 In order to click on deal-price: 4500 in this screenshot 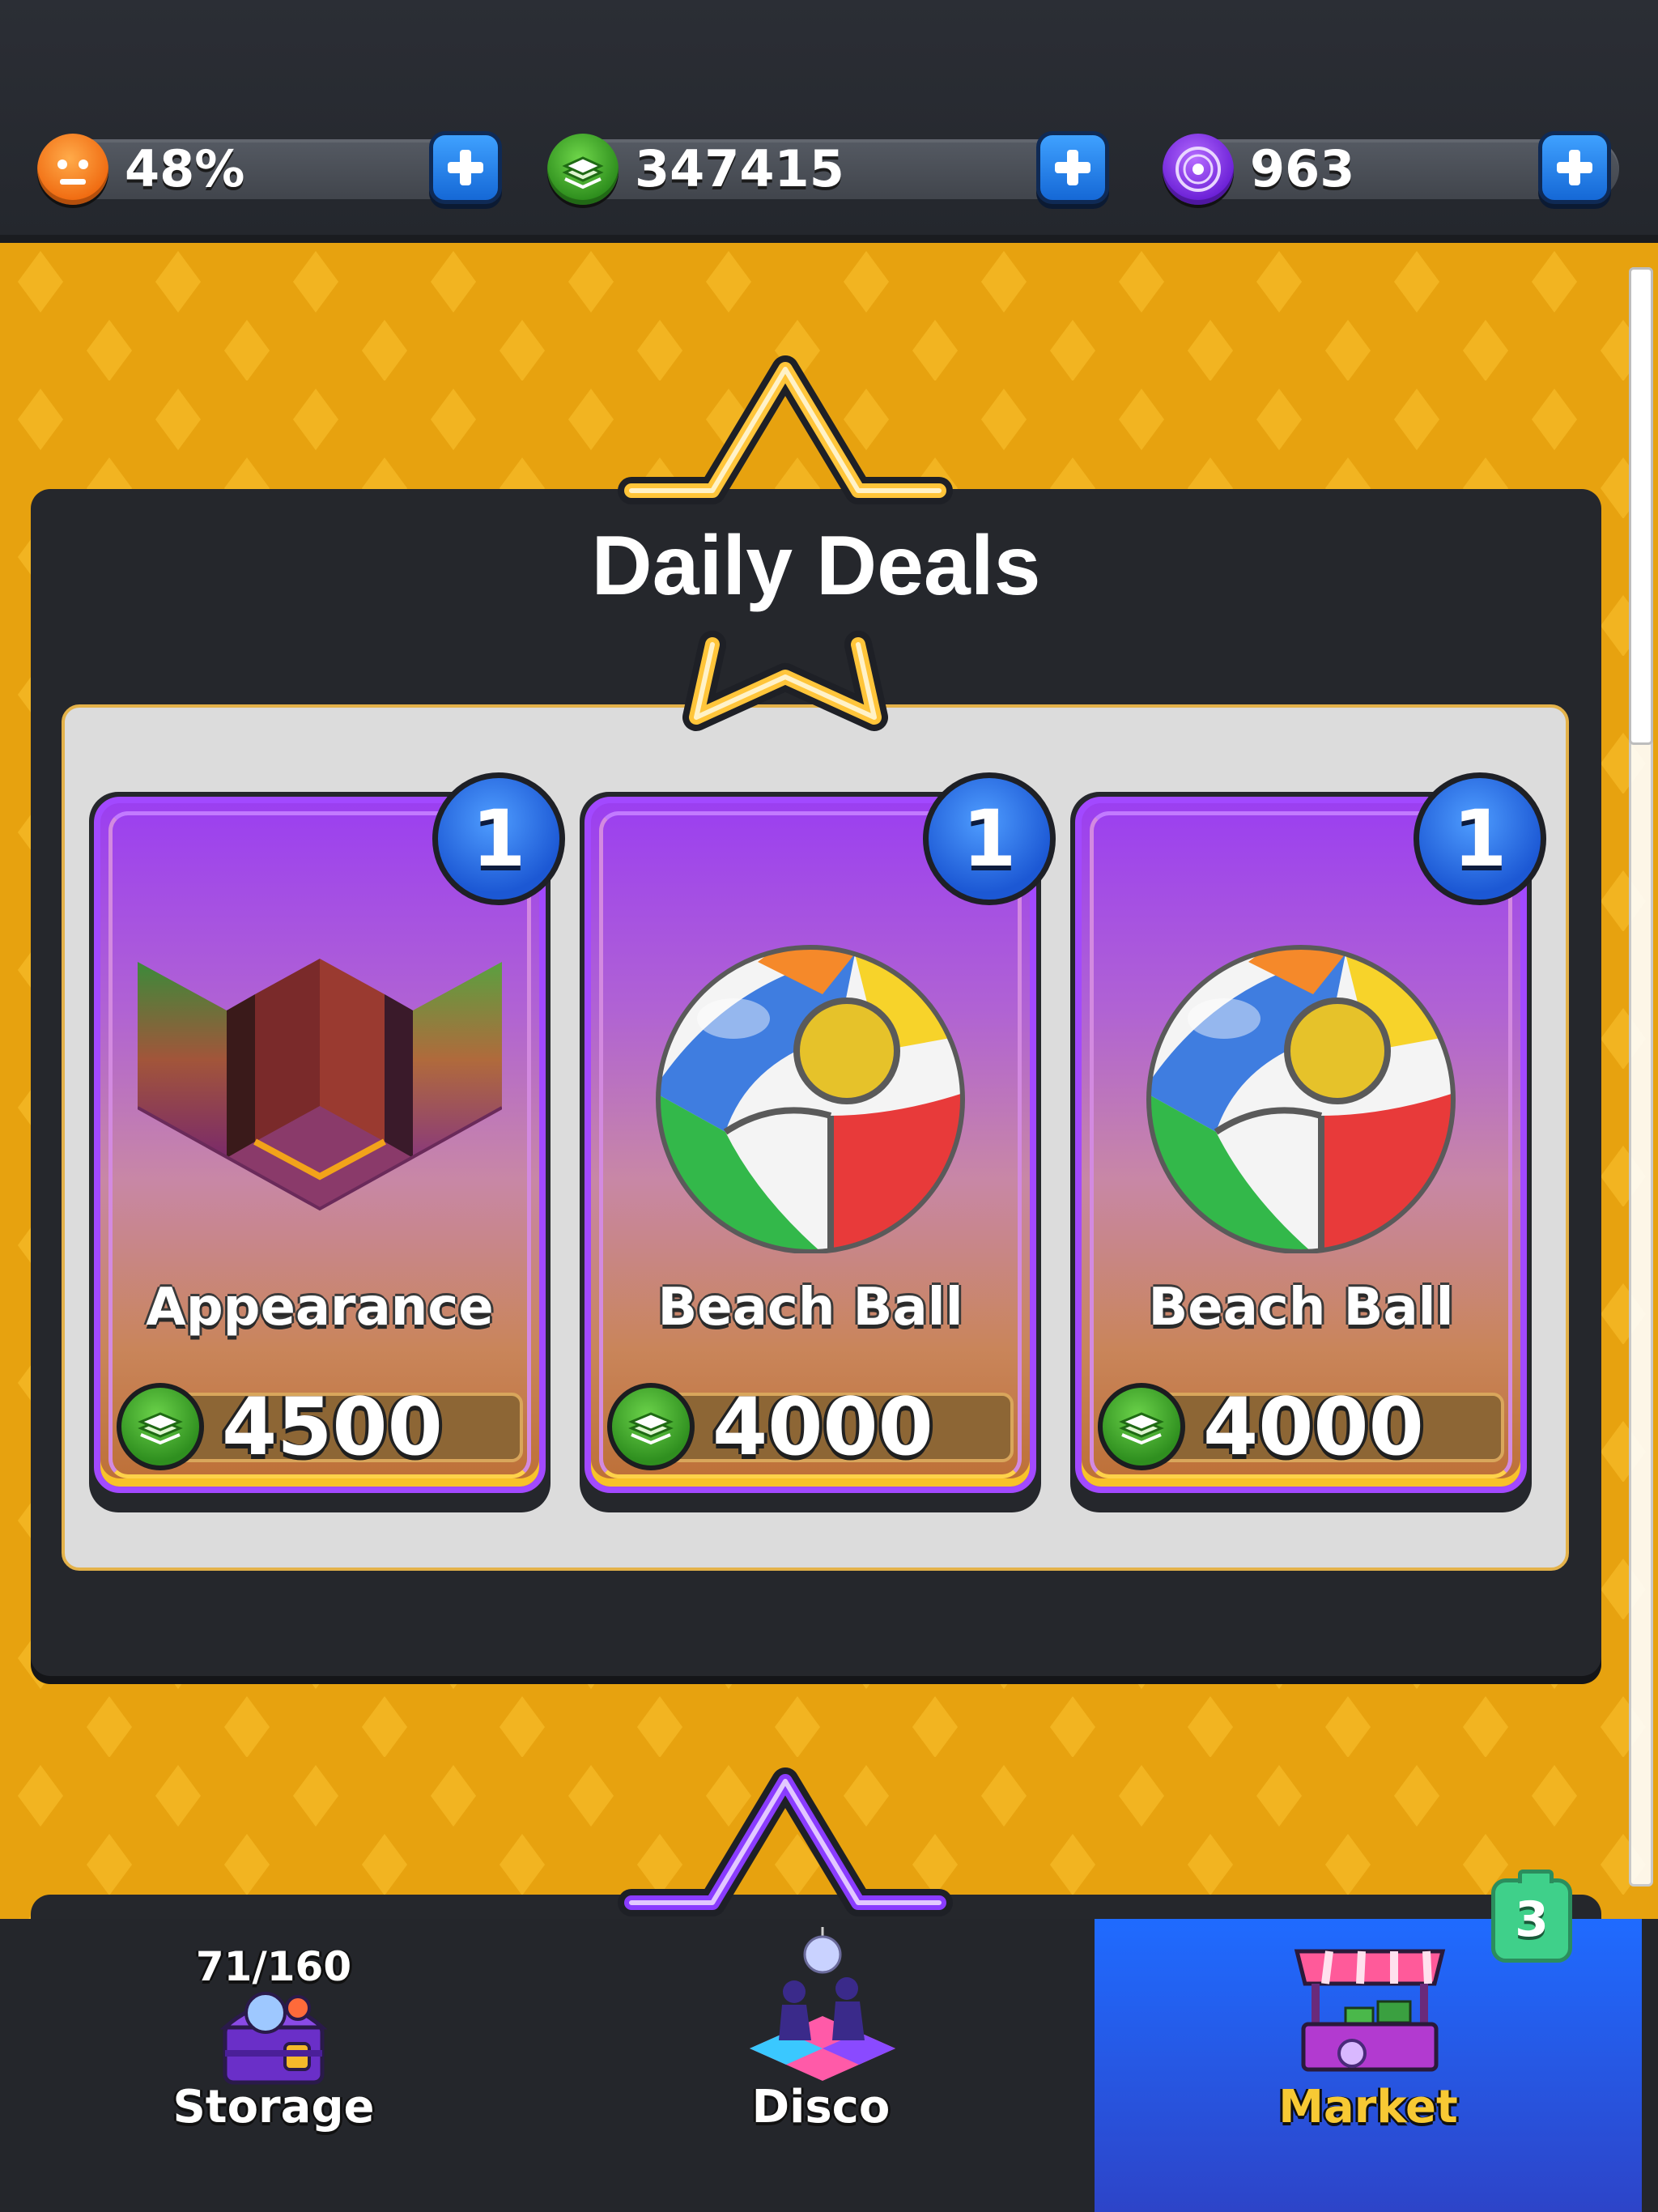, I will do `click(332, 1428)`.